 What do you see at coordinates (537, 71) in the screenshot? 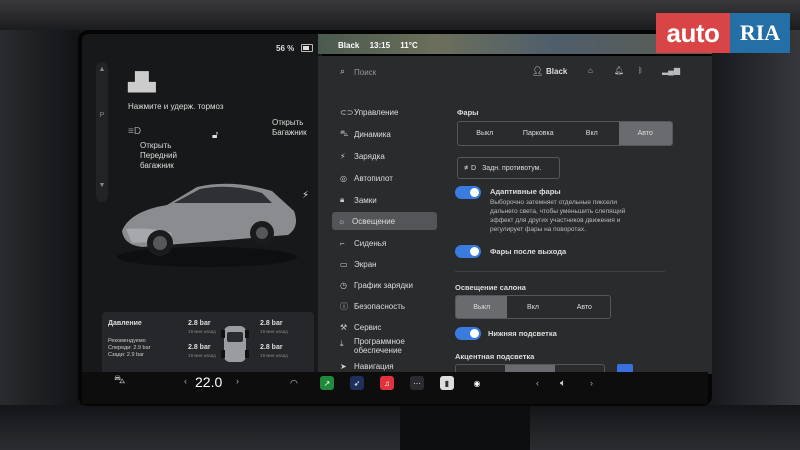
I see `user-icon: 👤︎` at bounding box center [537, 71].